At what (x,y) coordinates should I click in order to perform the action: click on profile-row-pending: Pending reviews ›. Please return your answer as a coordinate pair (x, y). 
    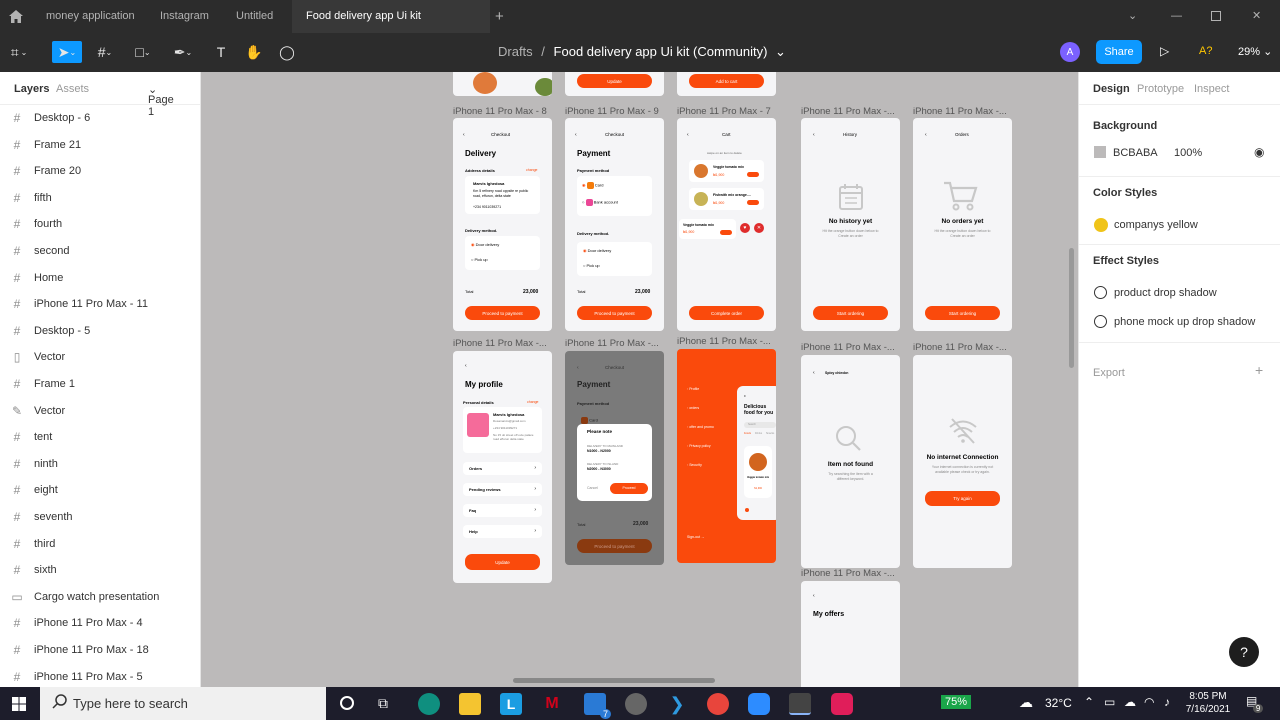
    Looking at the image, I should click on (502, 489).